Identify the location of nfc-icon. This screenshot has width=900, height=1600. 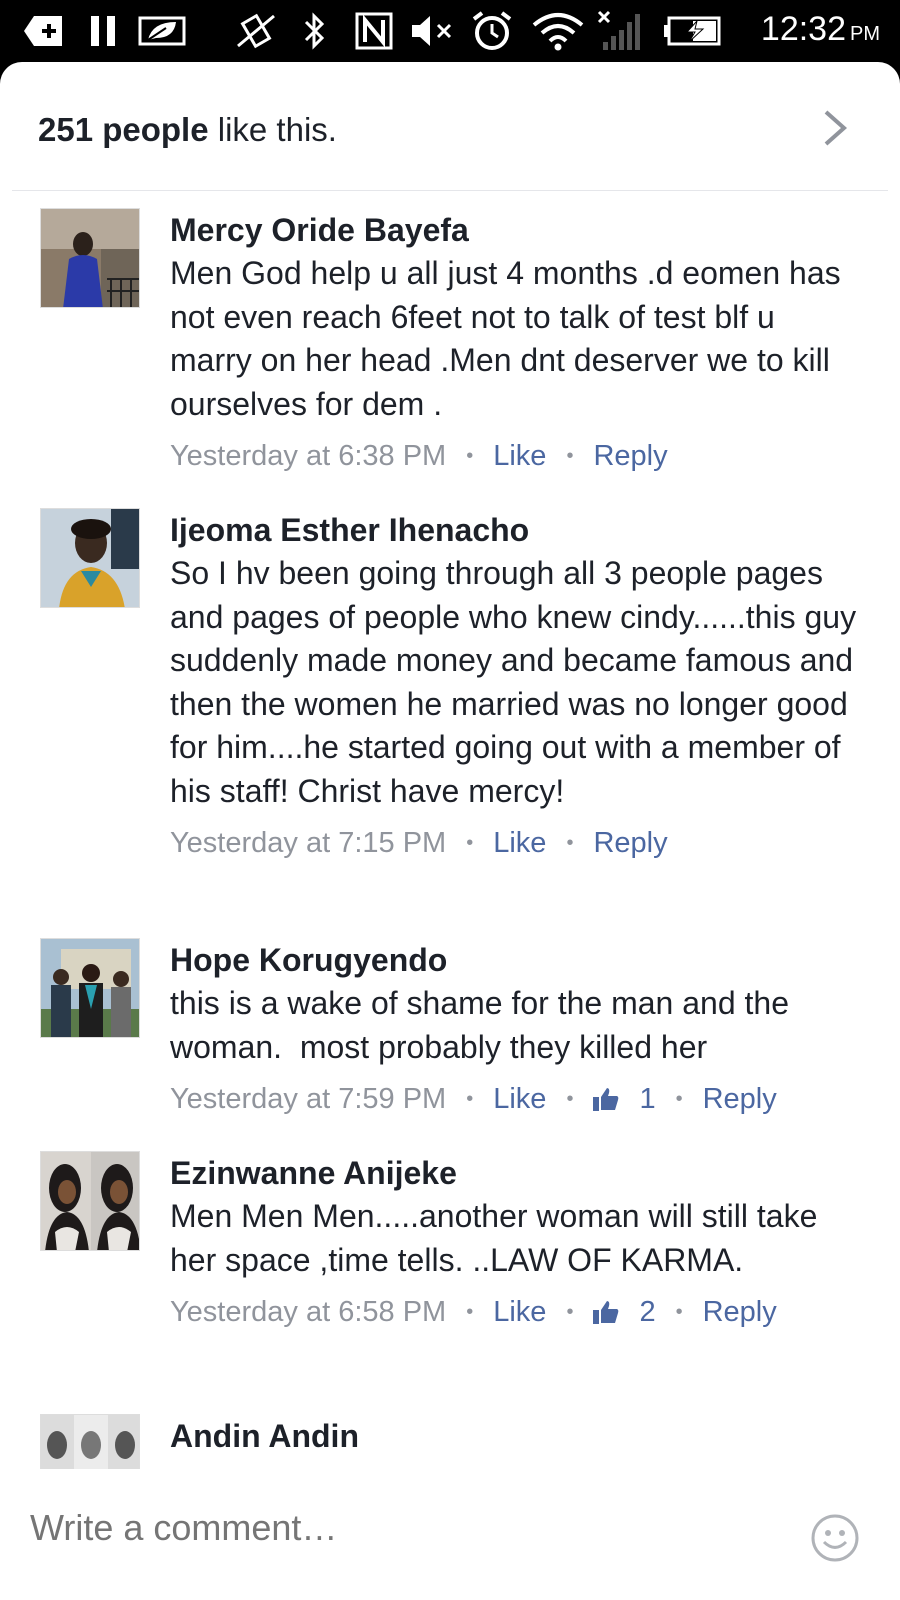
(374, 31).